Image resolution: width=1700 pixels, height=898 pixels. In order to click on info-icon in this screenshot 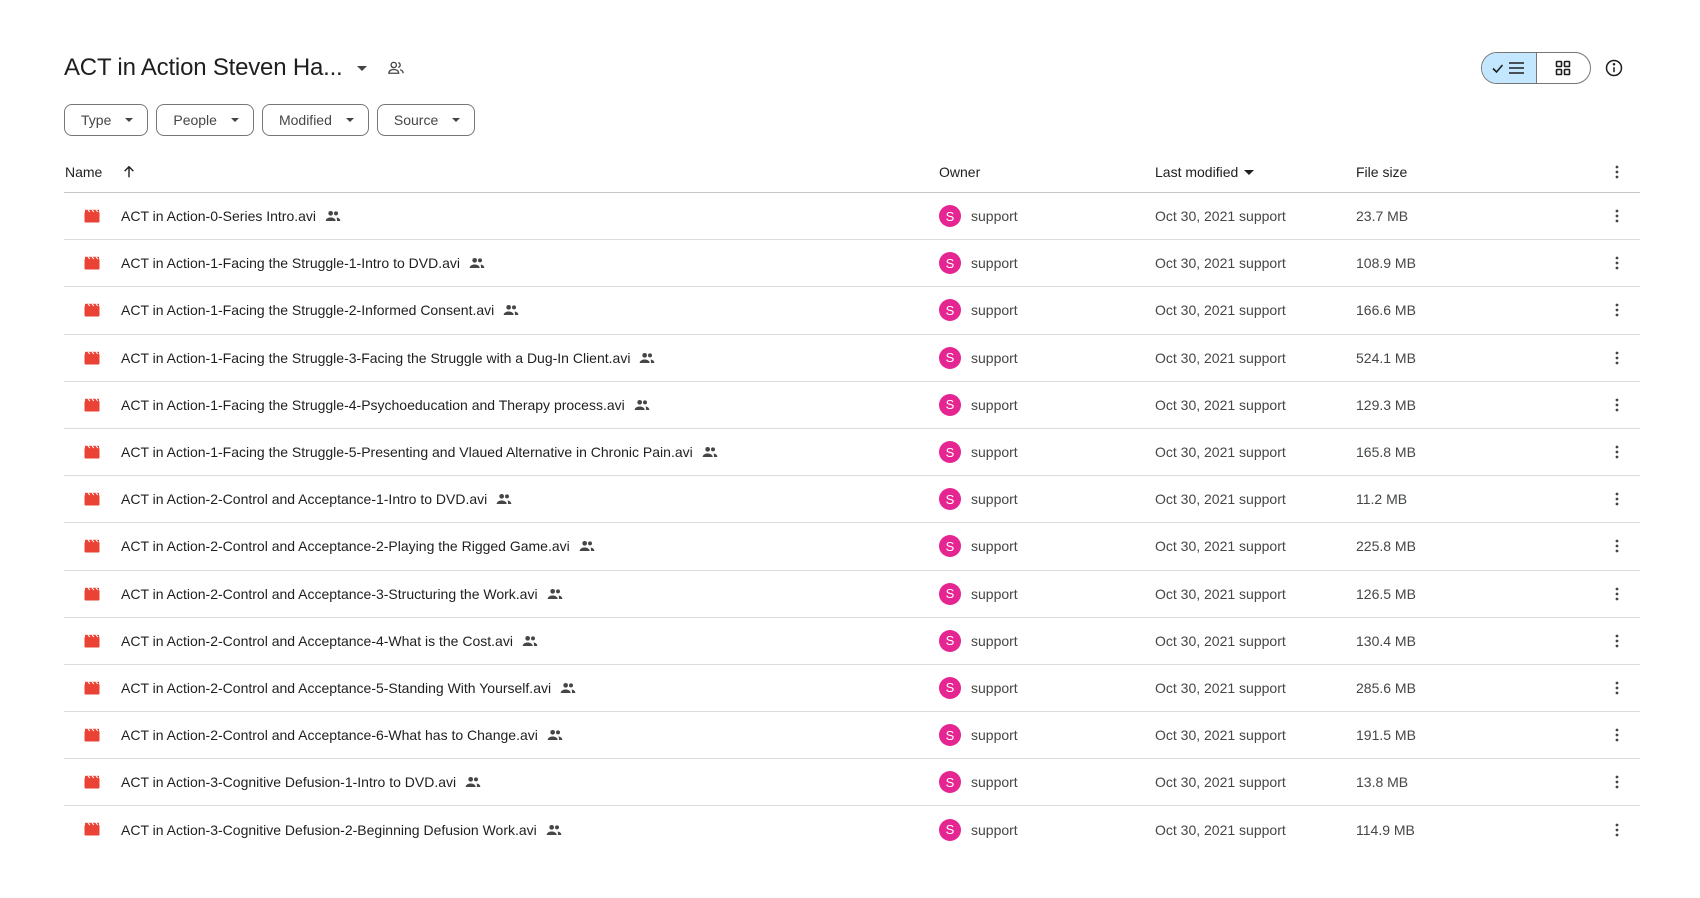, I will do `click(1614, 68)`.